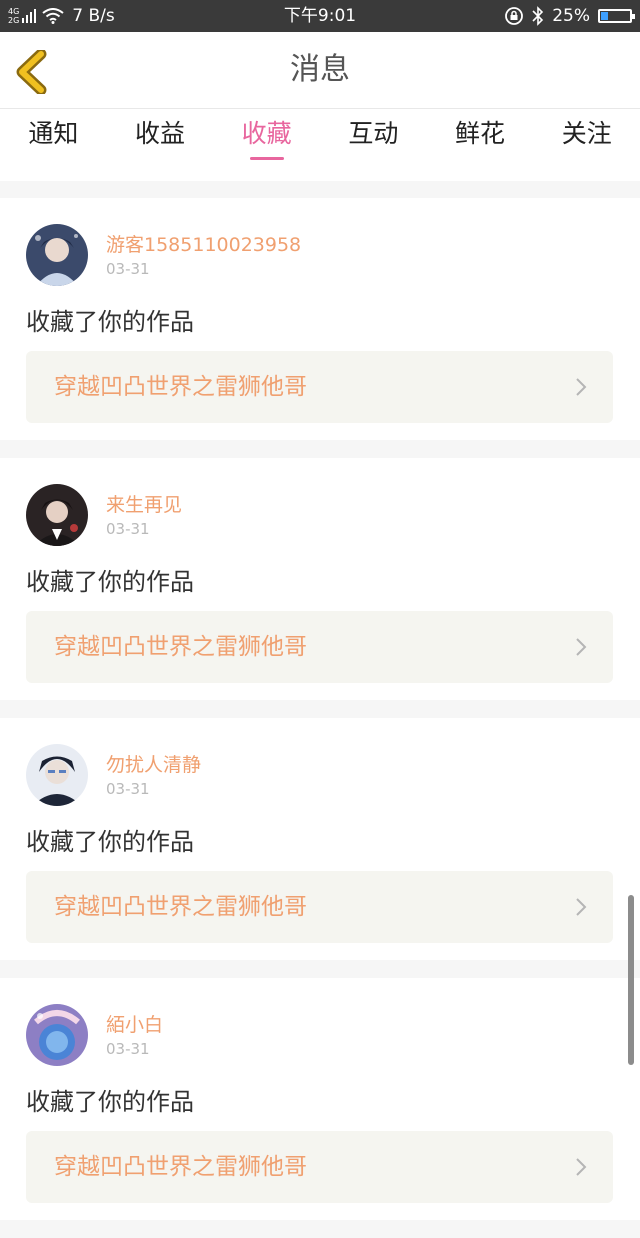 The image size is (640, 1238). What do you see at coordinates (160, 145) in the screenshot?
I see `tab-earnings: 收益` at bounding box center [160, 145].